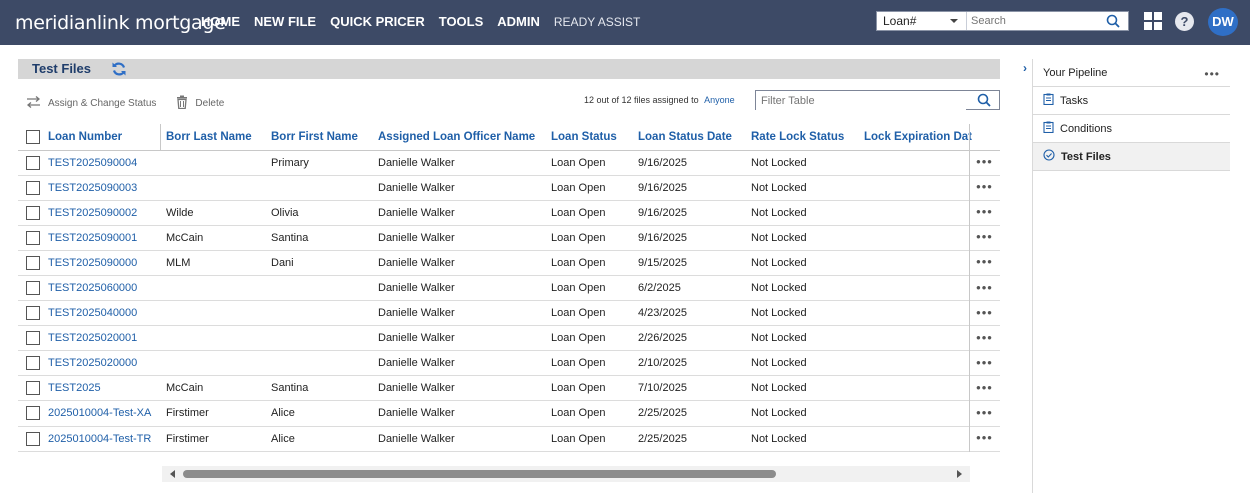 Image resolution: width=1250 pixels, height=493 pixels. What do you see at coordinates (101, 188) in the screenshot?
I see `loan-number-link: TEST2025090003` at bounding box center [101, 188].